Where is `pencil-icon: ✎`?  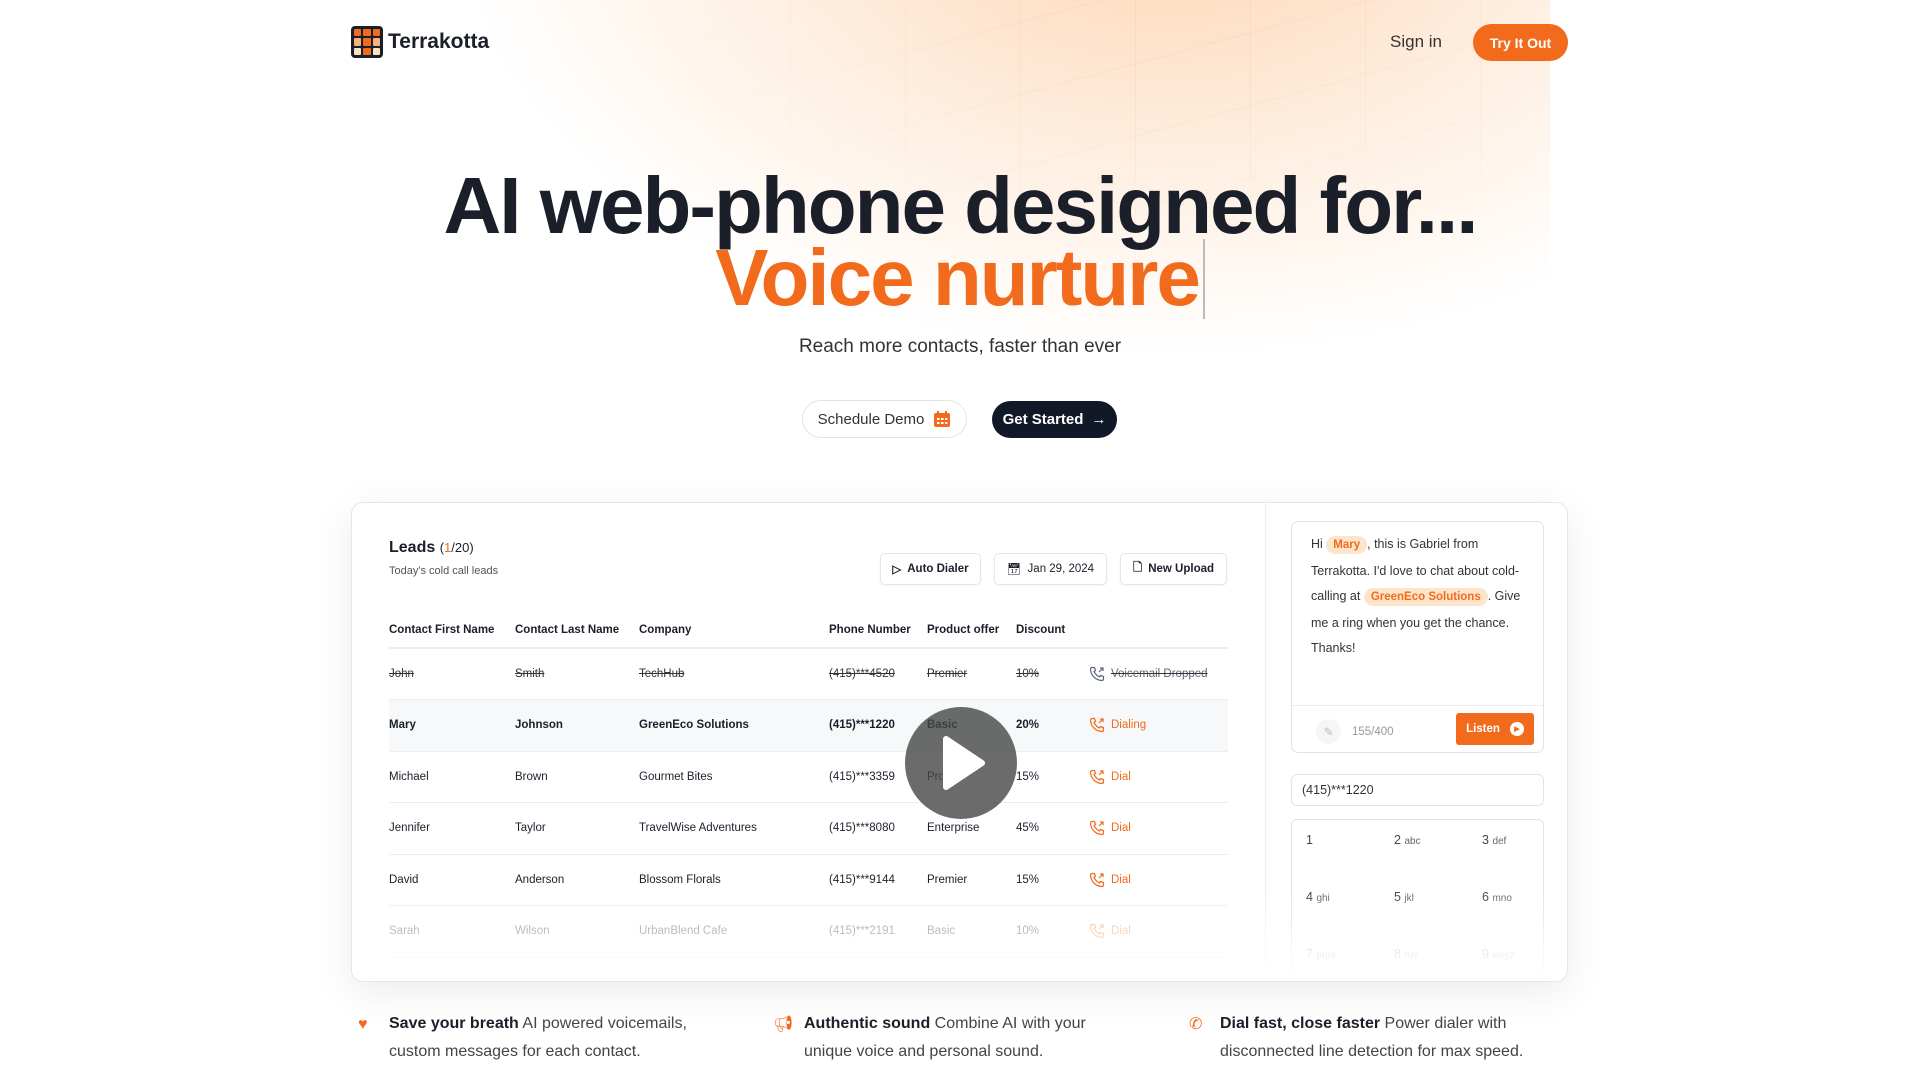 pencil-icon: ✎ is located at coordinates (1328, 731).